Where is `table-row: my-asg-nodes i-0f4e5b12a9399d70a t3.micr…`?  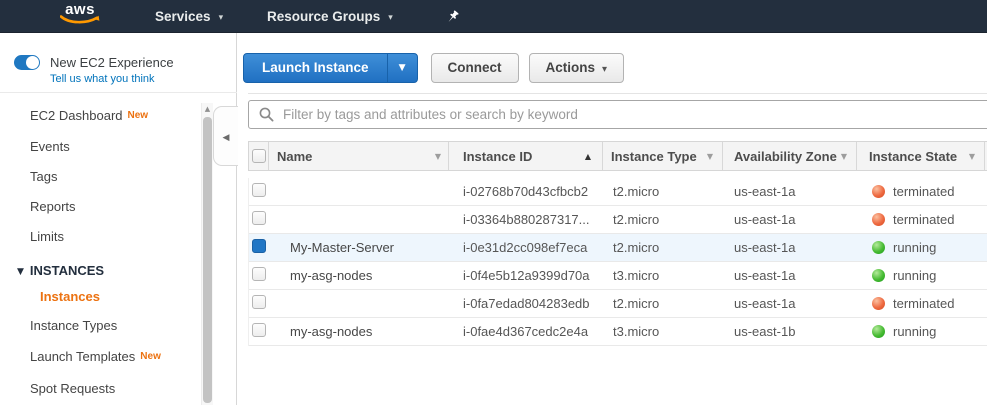
table-row: my-asg-nodes i-0f4e5b12a9399d70a t3.micr… is located at coordinates (618, 276).